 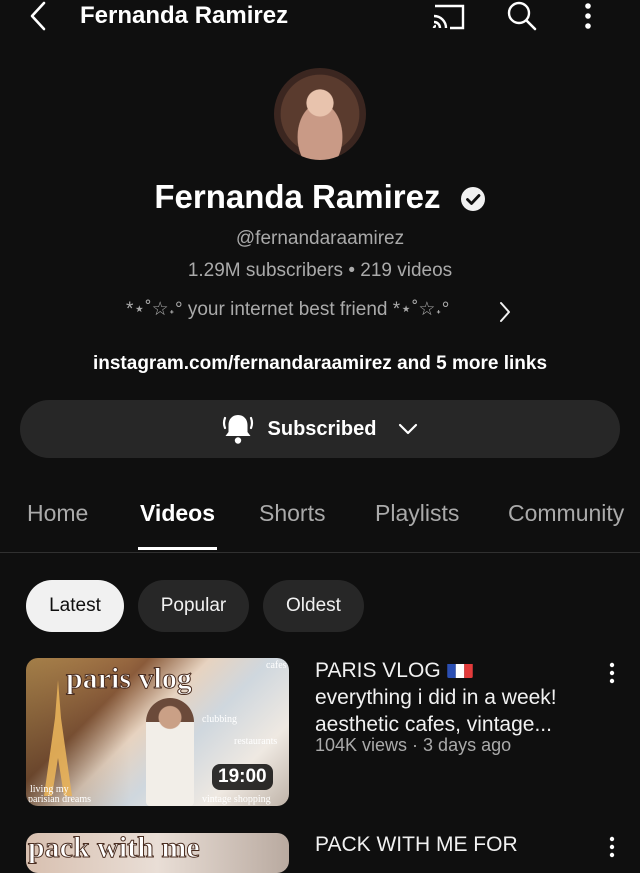 I want to click on tab-shorts: Shorts, so click(x=292, y=513).